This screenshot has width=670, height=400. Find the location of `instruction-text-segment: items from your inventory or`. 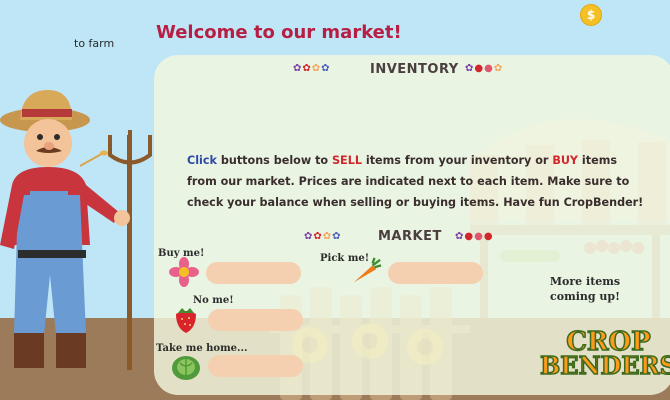

instruction-text-segment: items from your inventory or is located at coordinates (457, 160).